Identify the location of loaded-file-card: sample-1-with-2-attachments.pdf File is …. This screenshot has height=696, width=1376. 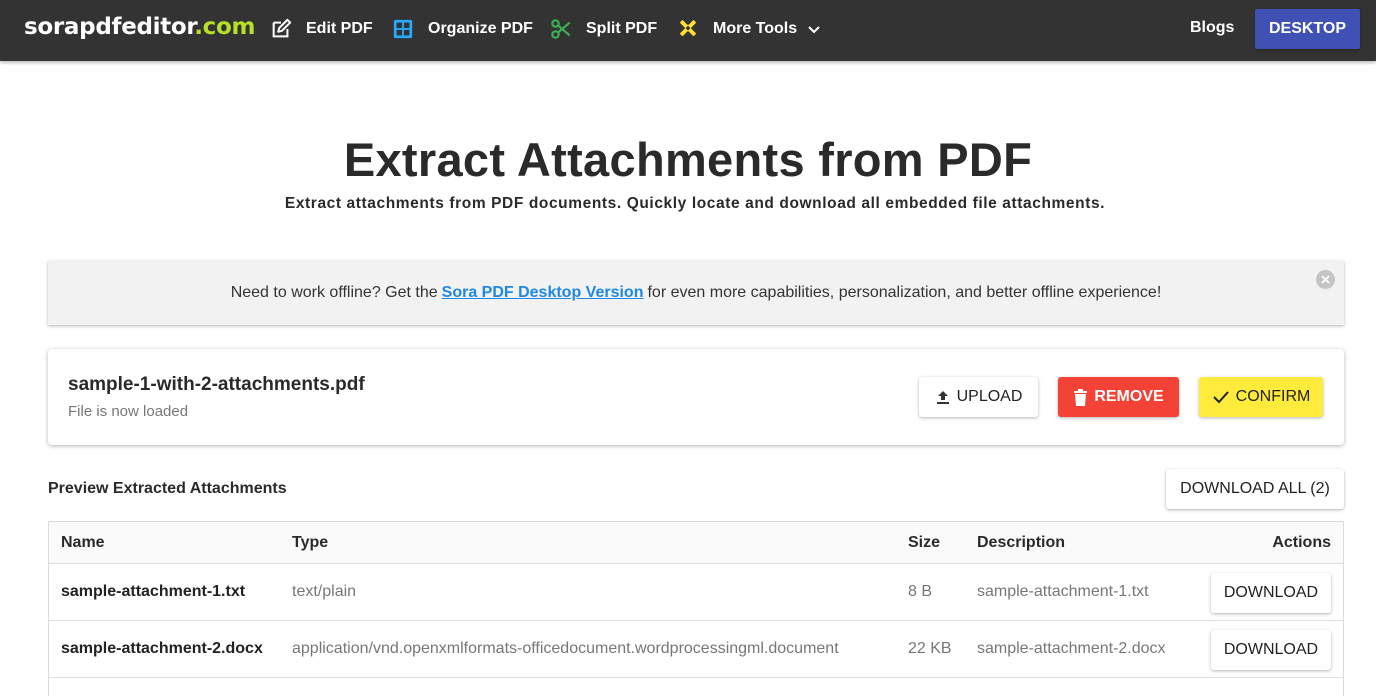
(696, 397).